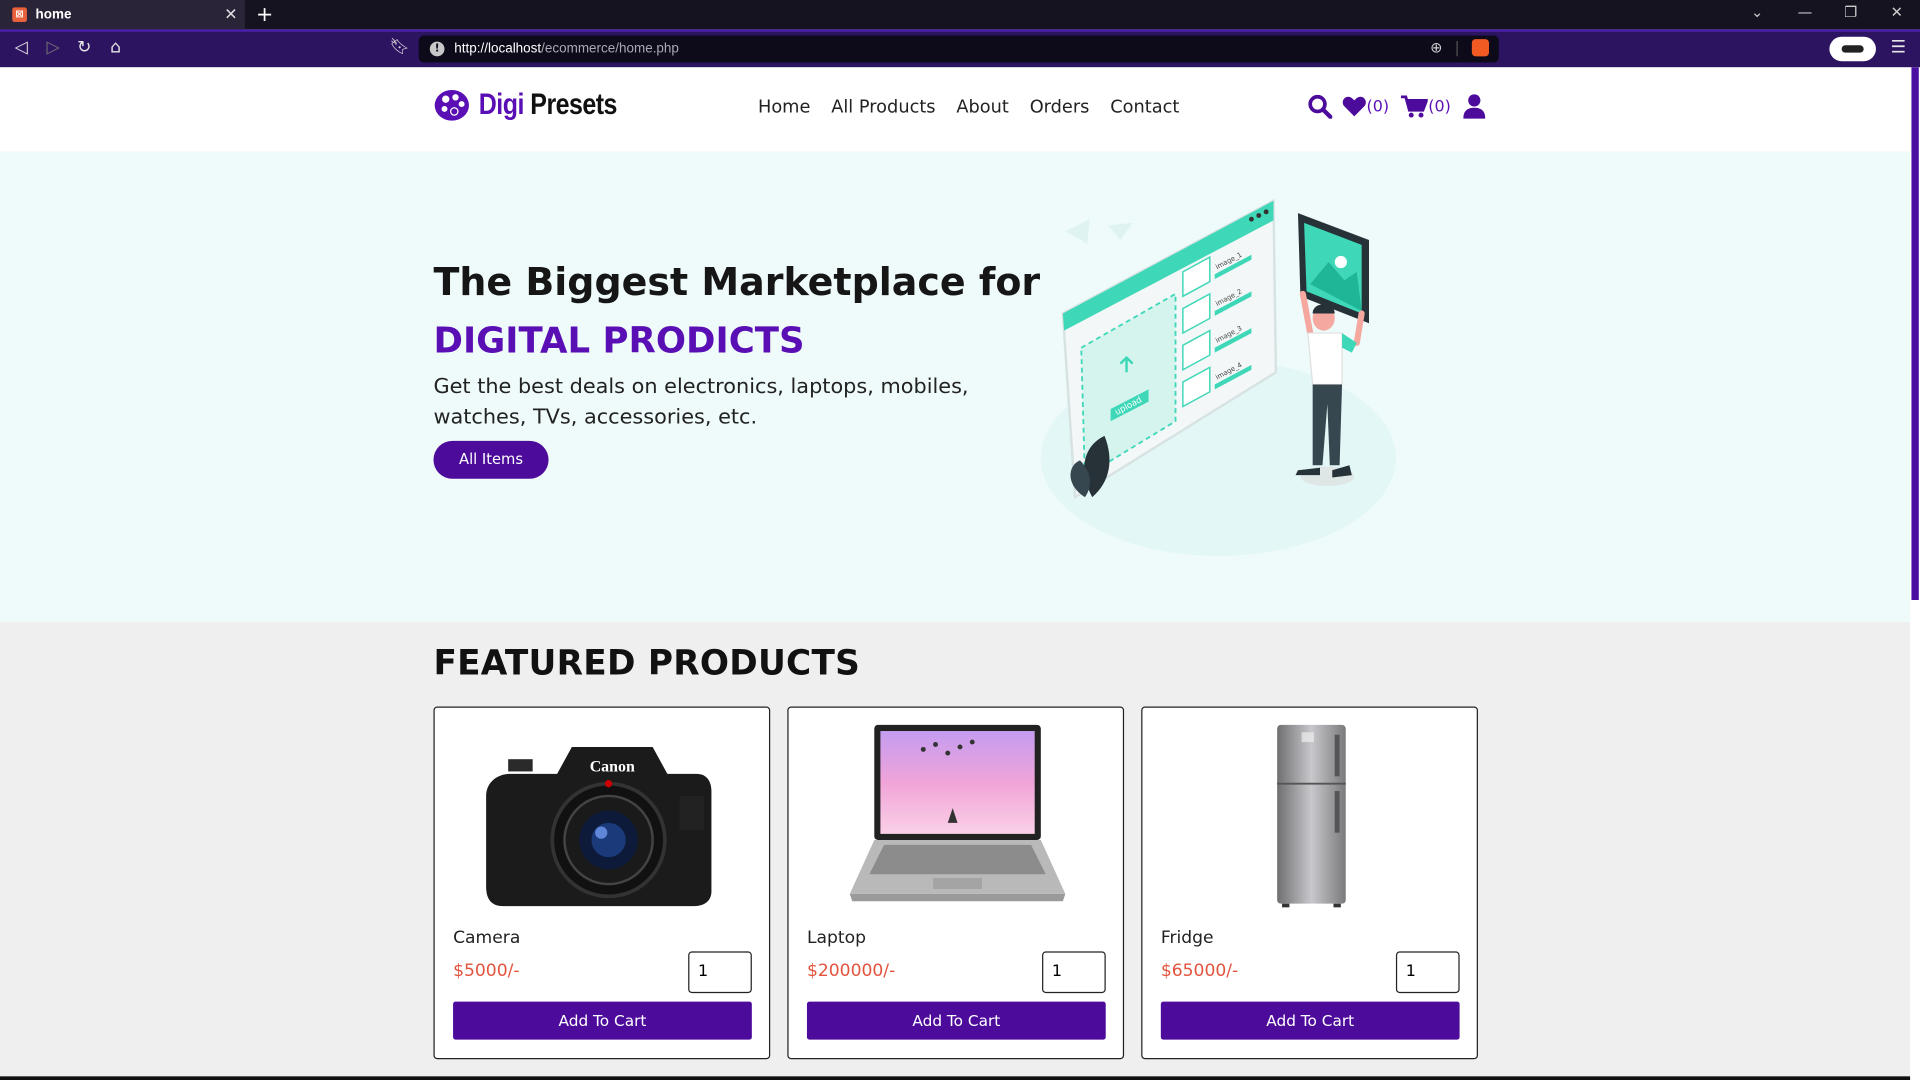 This screenshot has height=1080, width=1920. I want to click on restore-icon: ❐, so click(1850, 12).